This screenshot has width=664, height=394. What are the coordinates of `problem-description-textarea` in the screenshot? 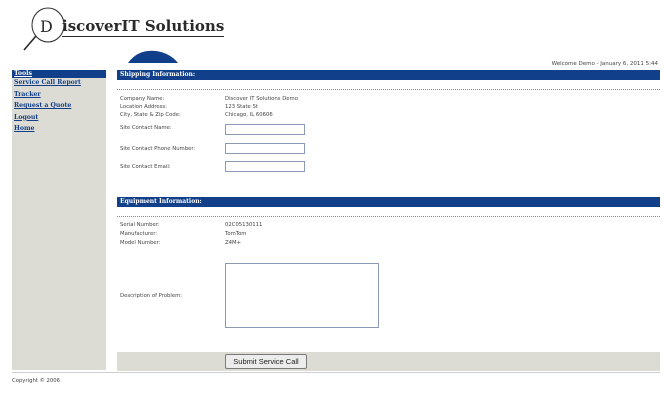 It's located at (302, 295).